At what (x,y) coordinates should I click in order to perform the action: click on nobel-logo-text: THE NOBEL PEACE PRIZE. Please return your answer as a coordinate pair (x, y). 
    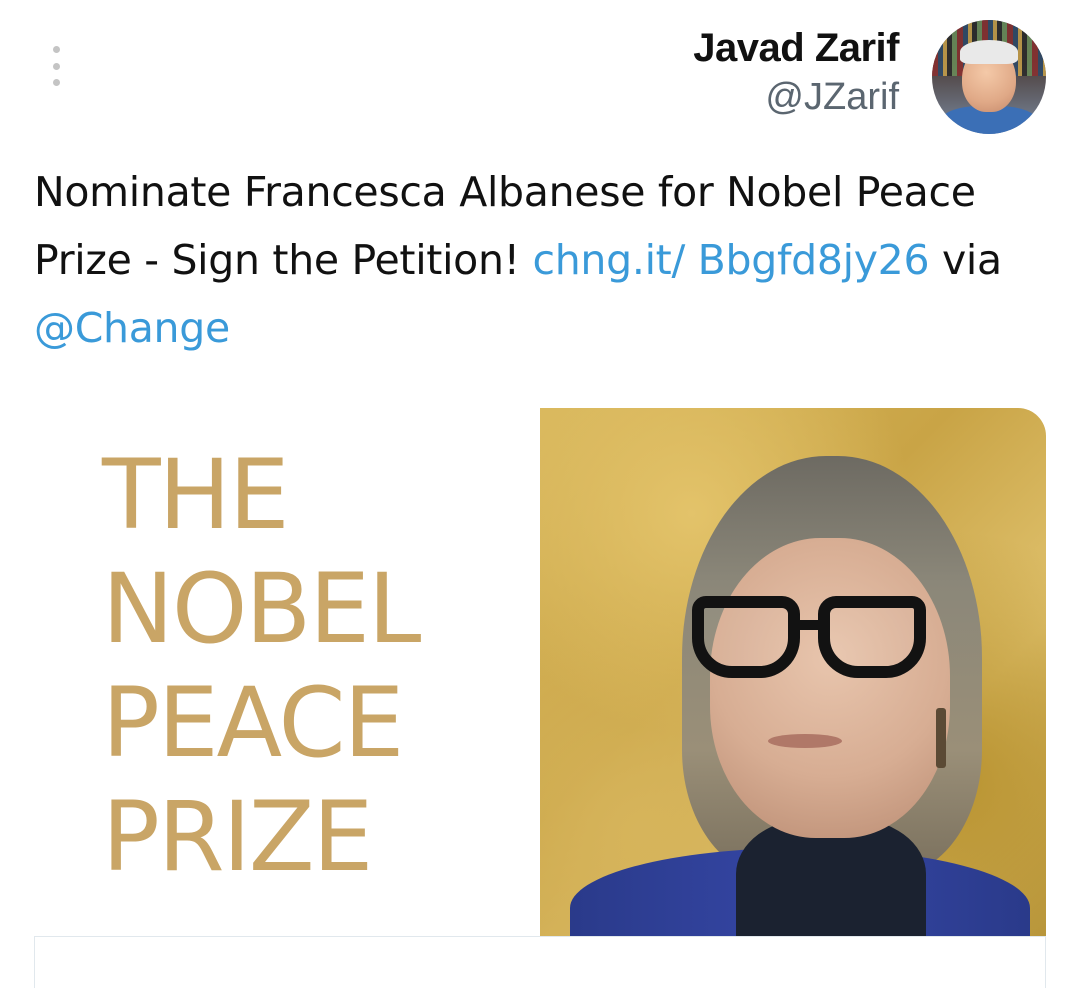
    Looking at the image, I should click on (261, 666).